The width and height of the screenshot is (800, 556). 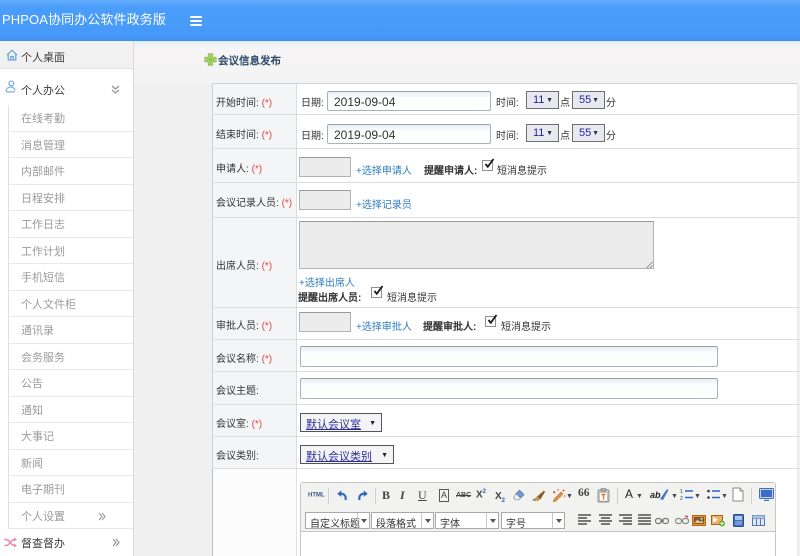 I want to click on svg-text: 1, so click(x=681, y=492).